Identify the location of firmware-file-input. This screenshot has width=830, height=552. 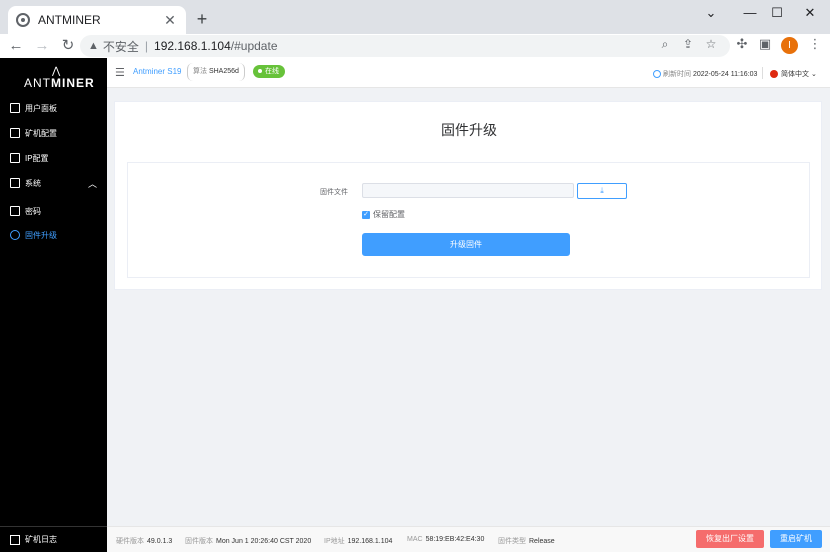
(468, 190).